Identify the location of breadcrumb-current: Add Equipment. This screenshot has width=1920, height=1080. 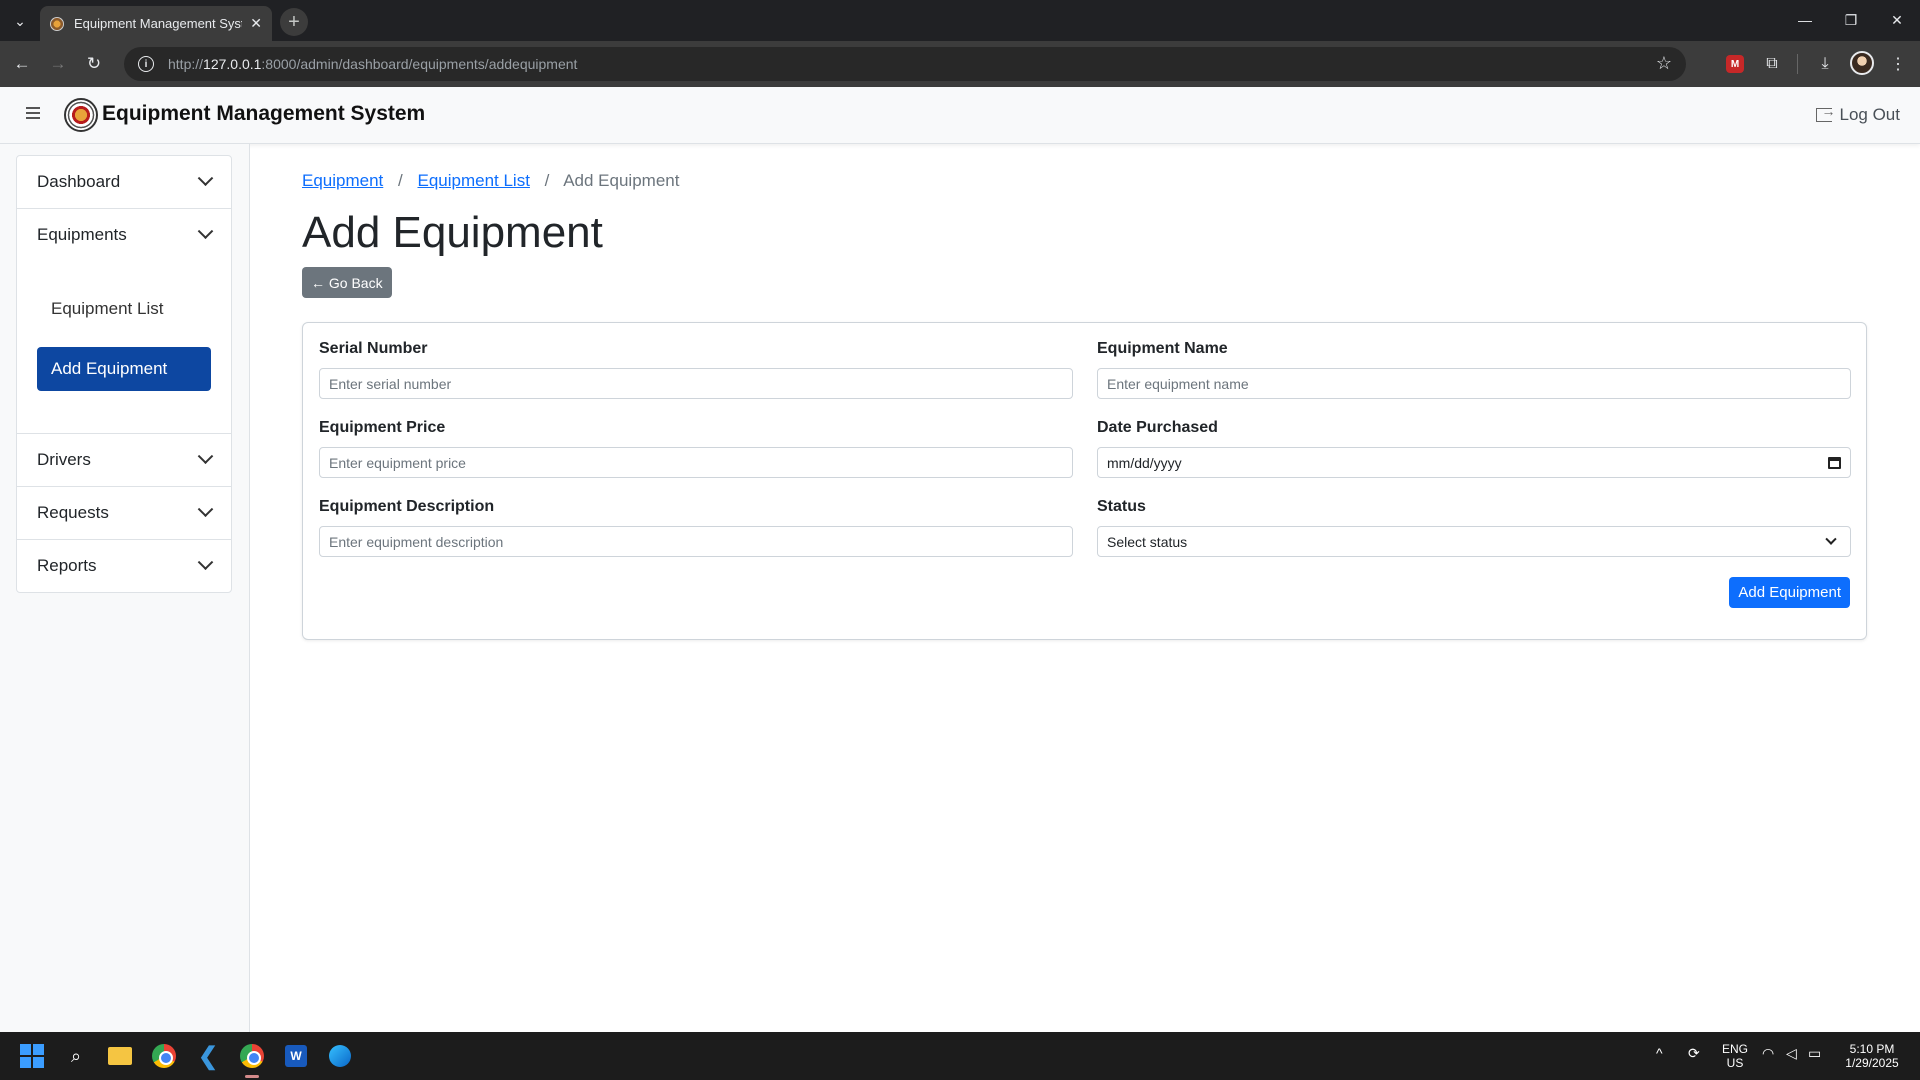
(621, 180).